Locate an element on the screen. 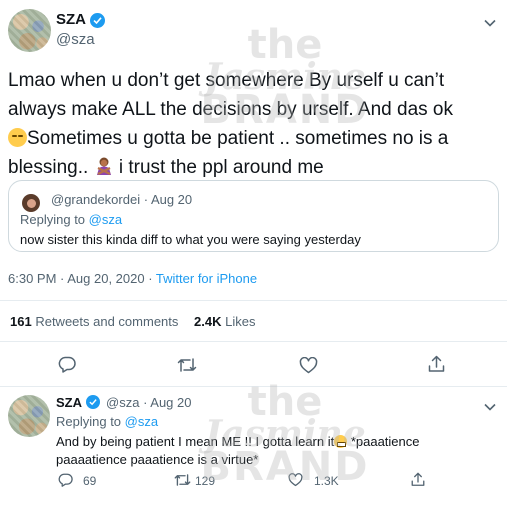 Image resolution: width=507 pixels, height=508 pixels. like-count: 1.3K is located at coordinates (326, 481).